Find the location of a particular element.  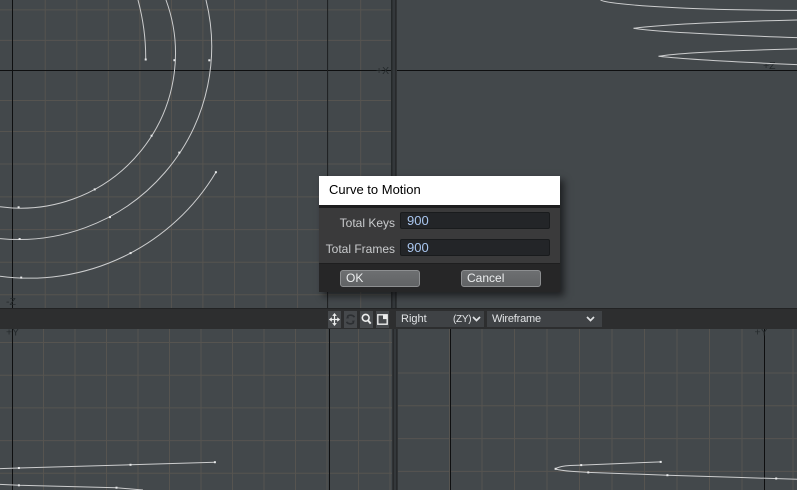

svg-text: -Z is located at coordinates (11, 302).